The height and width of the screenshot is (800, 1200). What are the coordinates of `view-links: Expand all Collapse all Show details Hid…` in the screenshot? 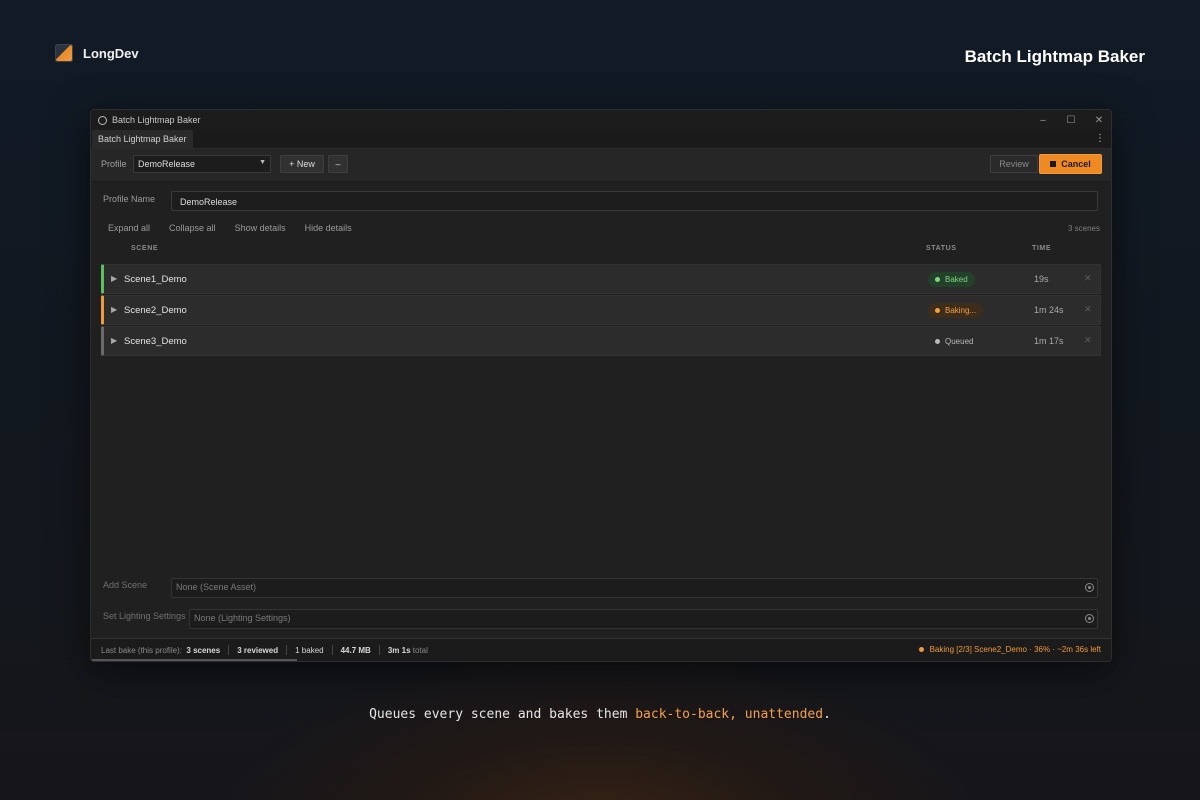 It's located at (230, 228).